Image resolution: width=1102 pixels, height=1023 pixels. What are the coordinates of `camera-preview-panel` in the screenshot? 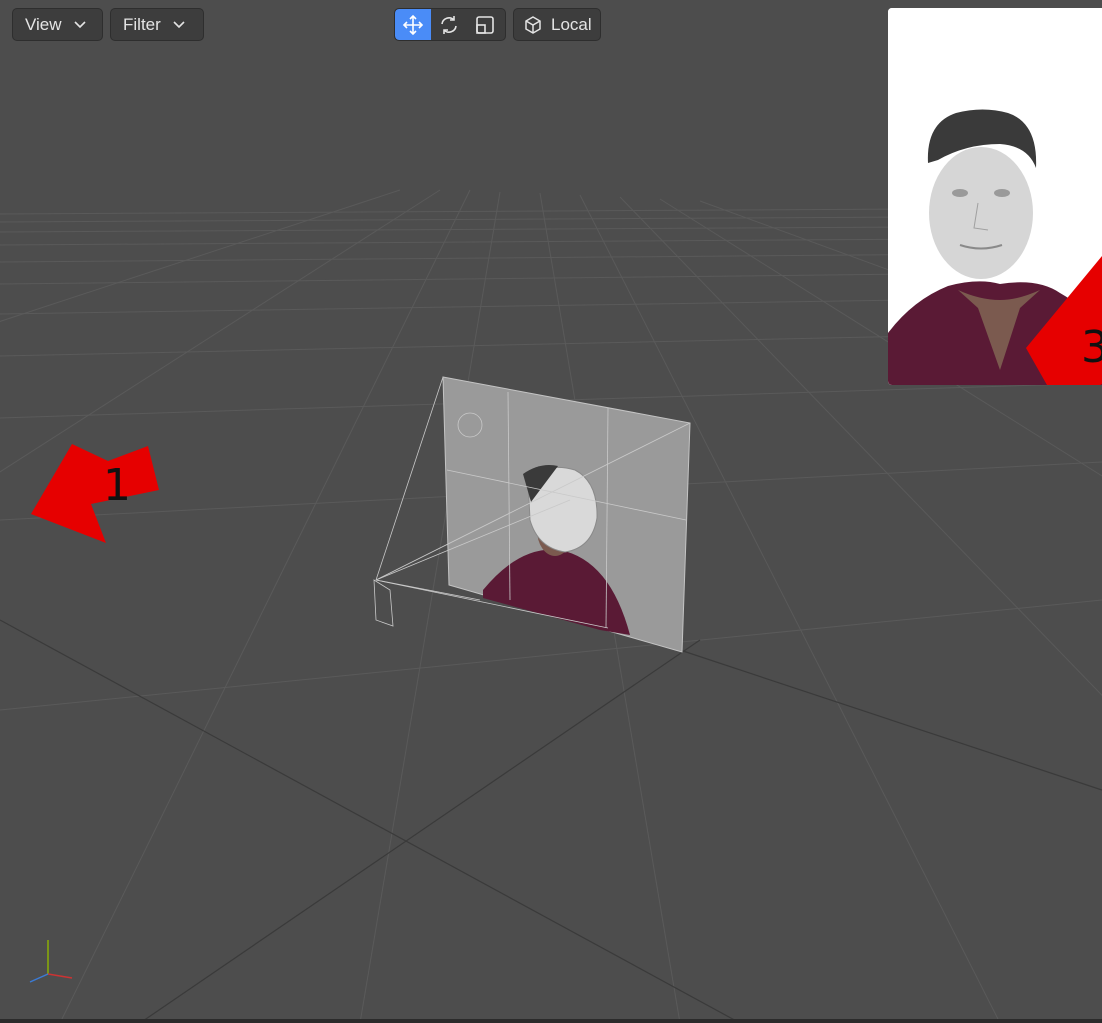 It's located at (995, 196).